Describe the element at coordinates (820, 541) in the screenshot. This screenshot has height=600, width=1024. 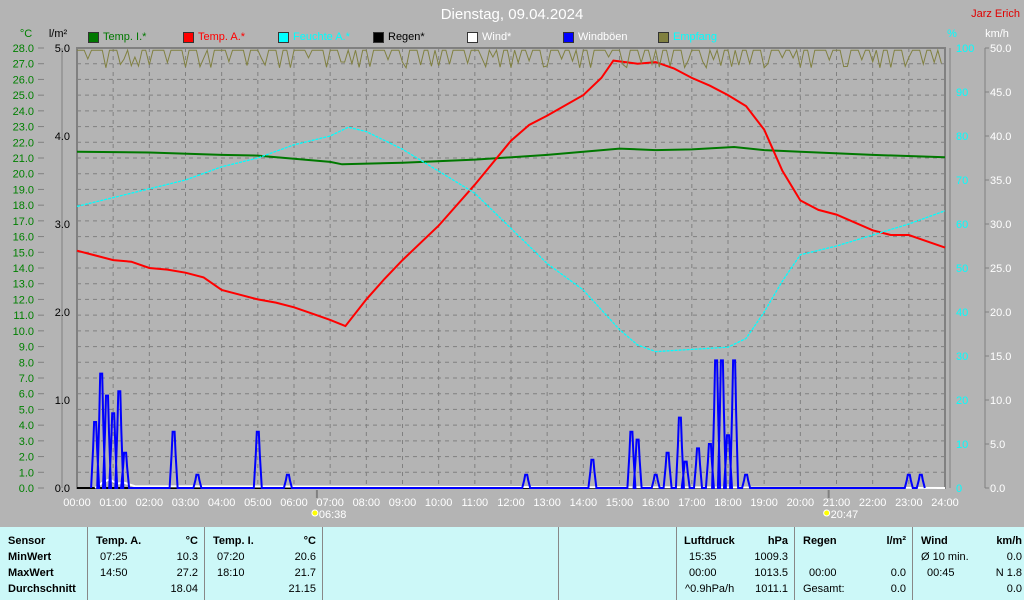
I see `rain-header: Regen` at that location.